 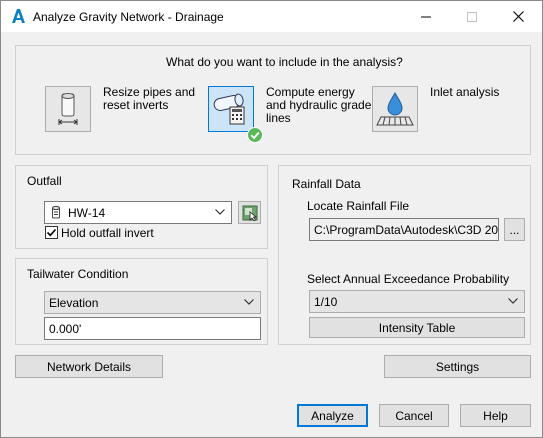 What do you see at coordinates (128, 17) in the screenshot?
I see `window-title: Analyze Gravity Network - Drainage` at bounding box center [128, 17].